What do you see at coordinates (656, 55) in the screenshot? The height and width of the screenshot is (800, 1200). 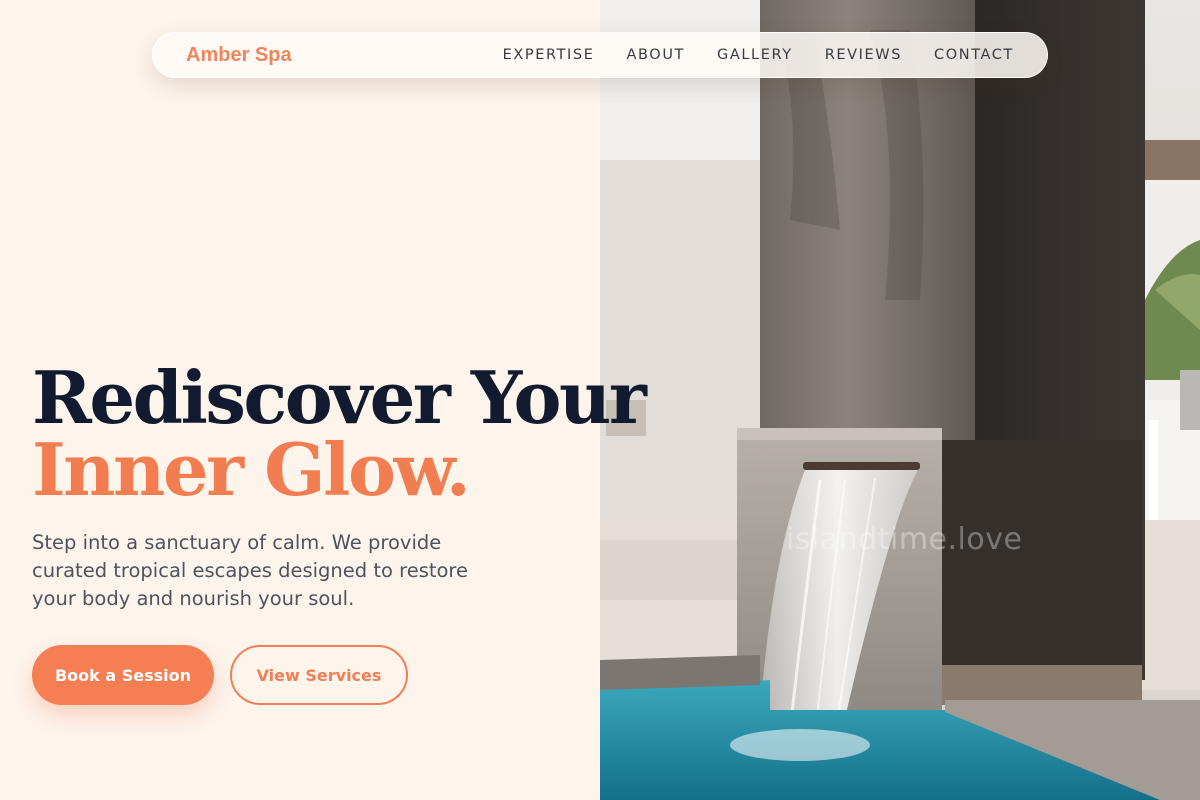 I see `nav-link-about: ABOUT` at bounding box center [656, 55].